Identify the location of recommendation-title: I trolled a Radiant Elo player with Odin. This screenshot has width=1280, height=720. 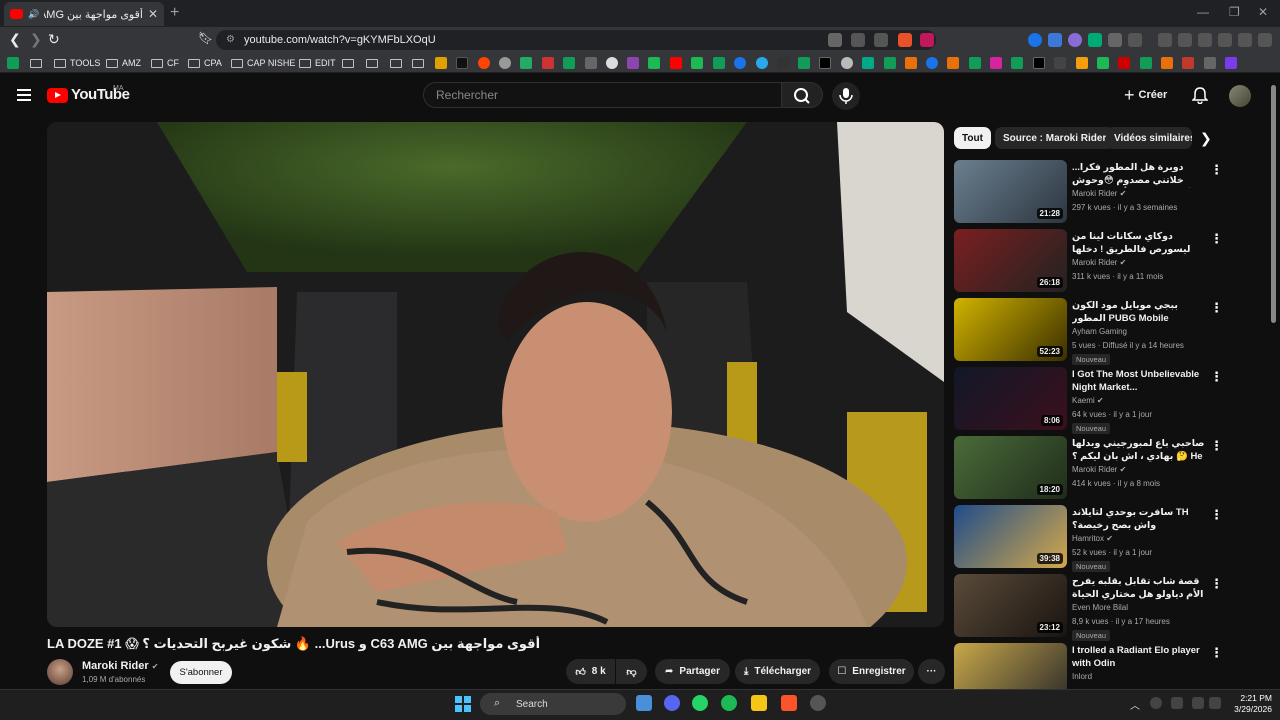
(1139, 657).